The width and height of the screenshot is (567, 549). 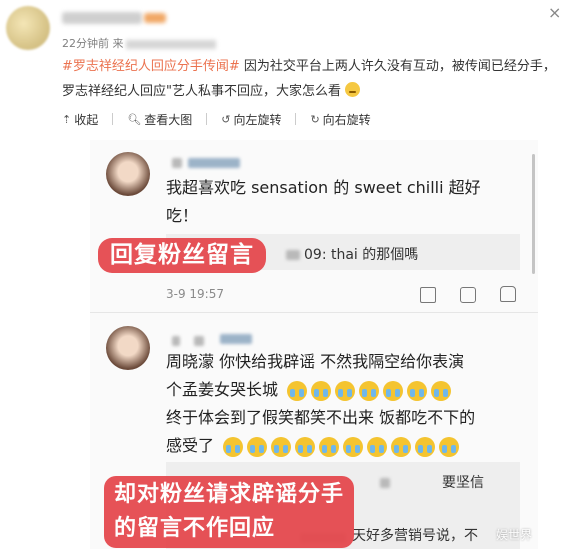 I want to click on topic-link: #罗志祥经纪人回应分手传闻#, so click(x=151, y=66).